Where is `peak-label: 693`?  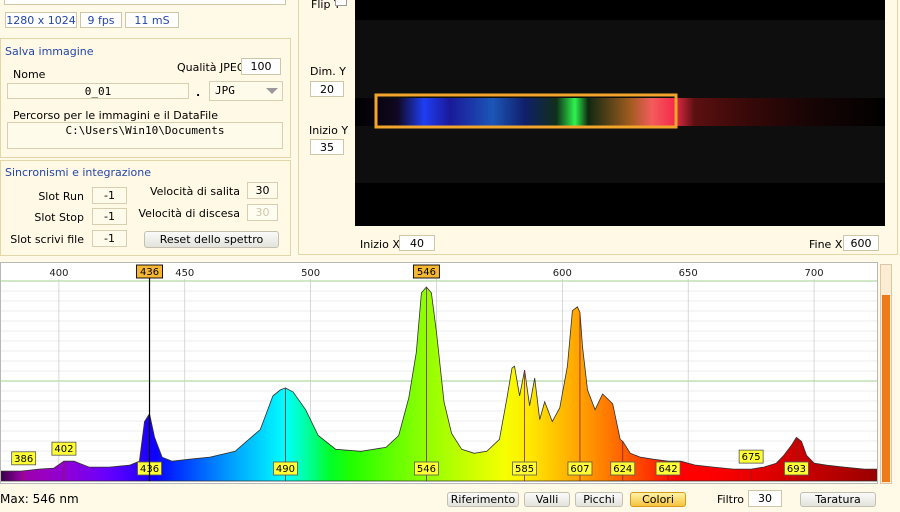
peak-label: 693 is located at coordinates (796, 468).